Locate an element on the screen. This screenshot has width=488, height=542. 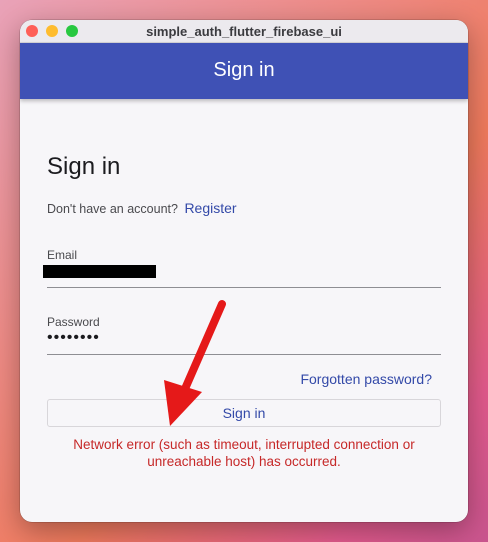
password-field: •••••••• is located at coordinates (73, 338).